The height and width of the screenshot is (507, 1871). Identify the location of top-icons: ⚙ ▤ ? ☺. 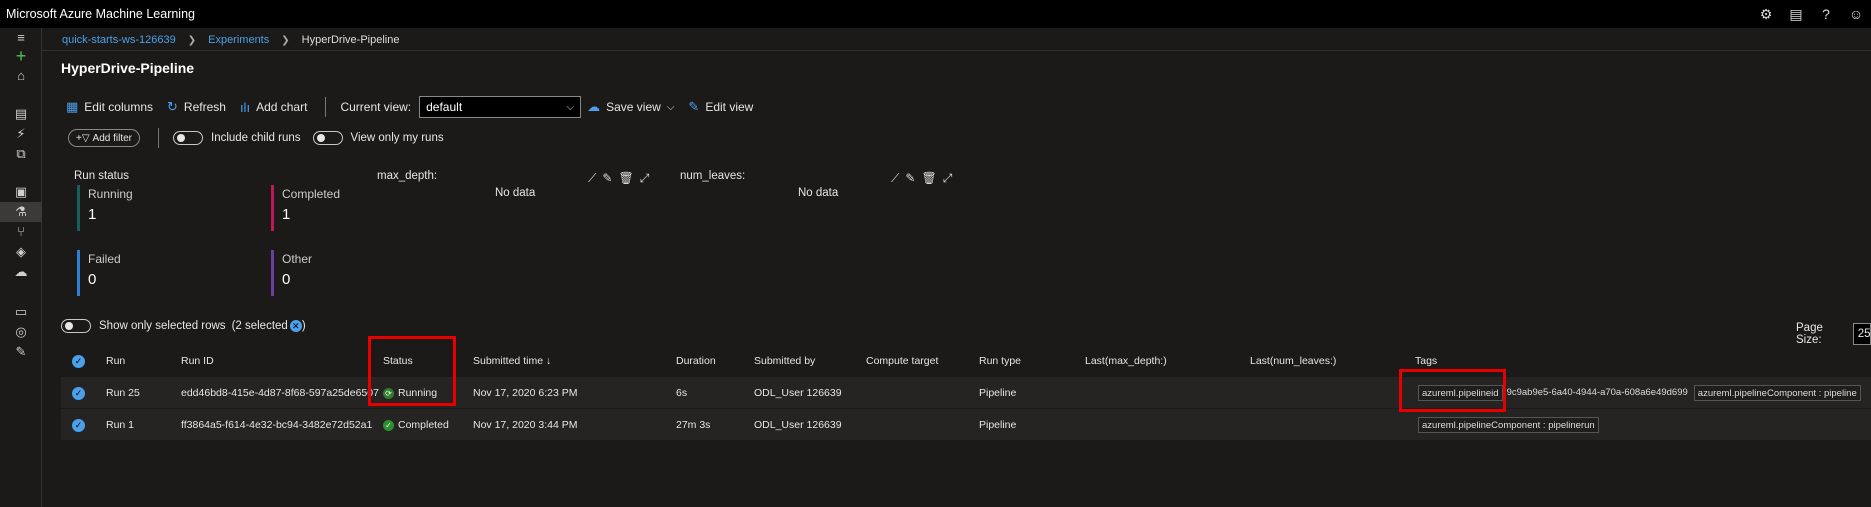
(1811, 14).